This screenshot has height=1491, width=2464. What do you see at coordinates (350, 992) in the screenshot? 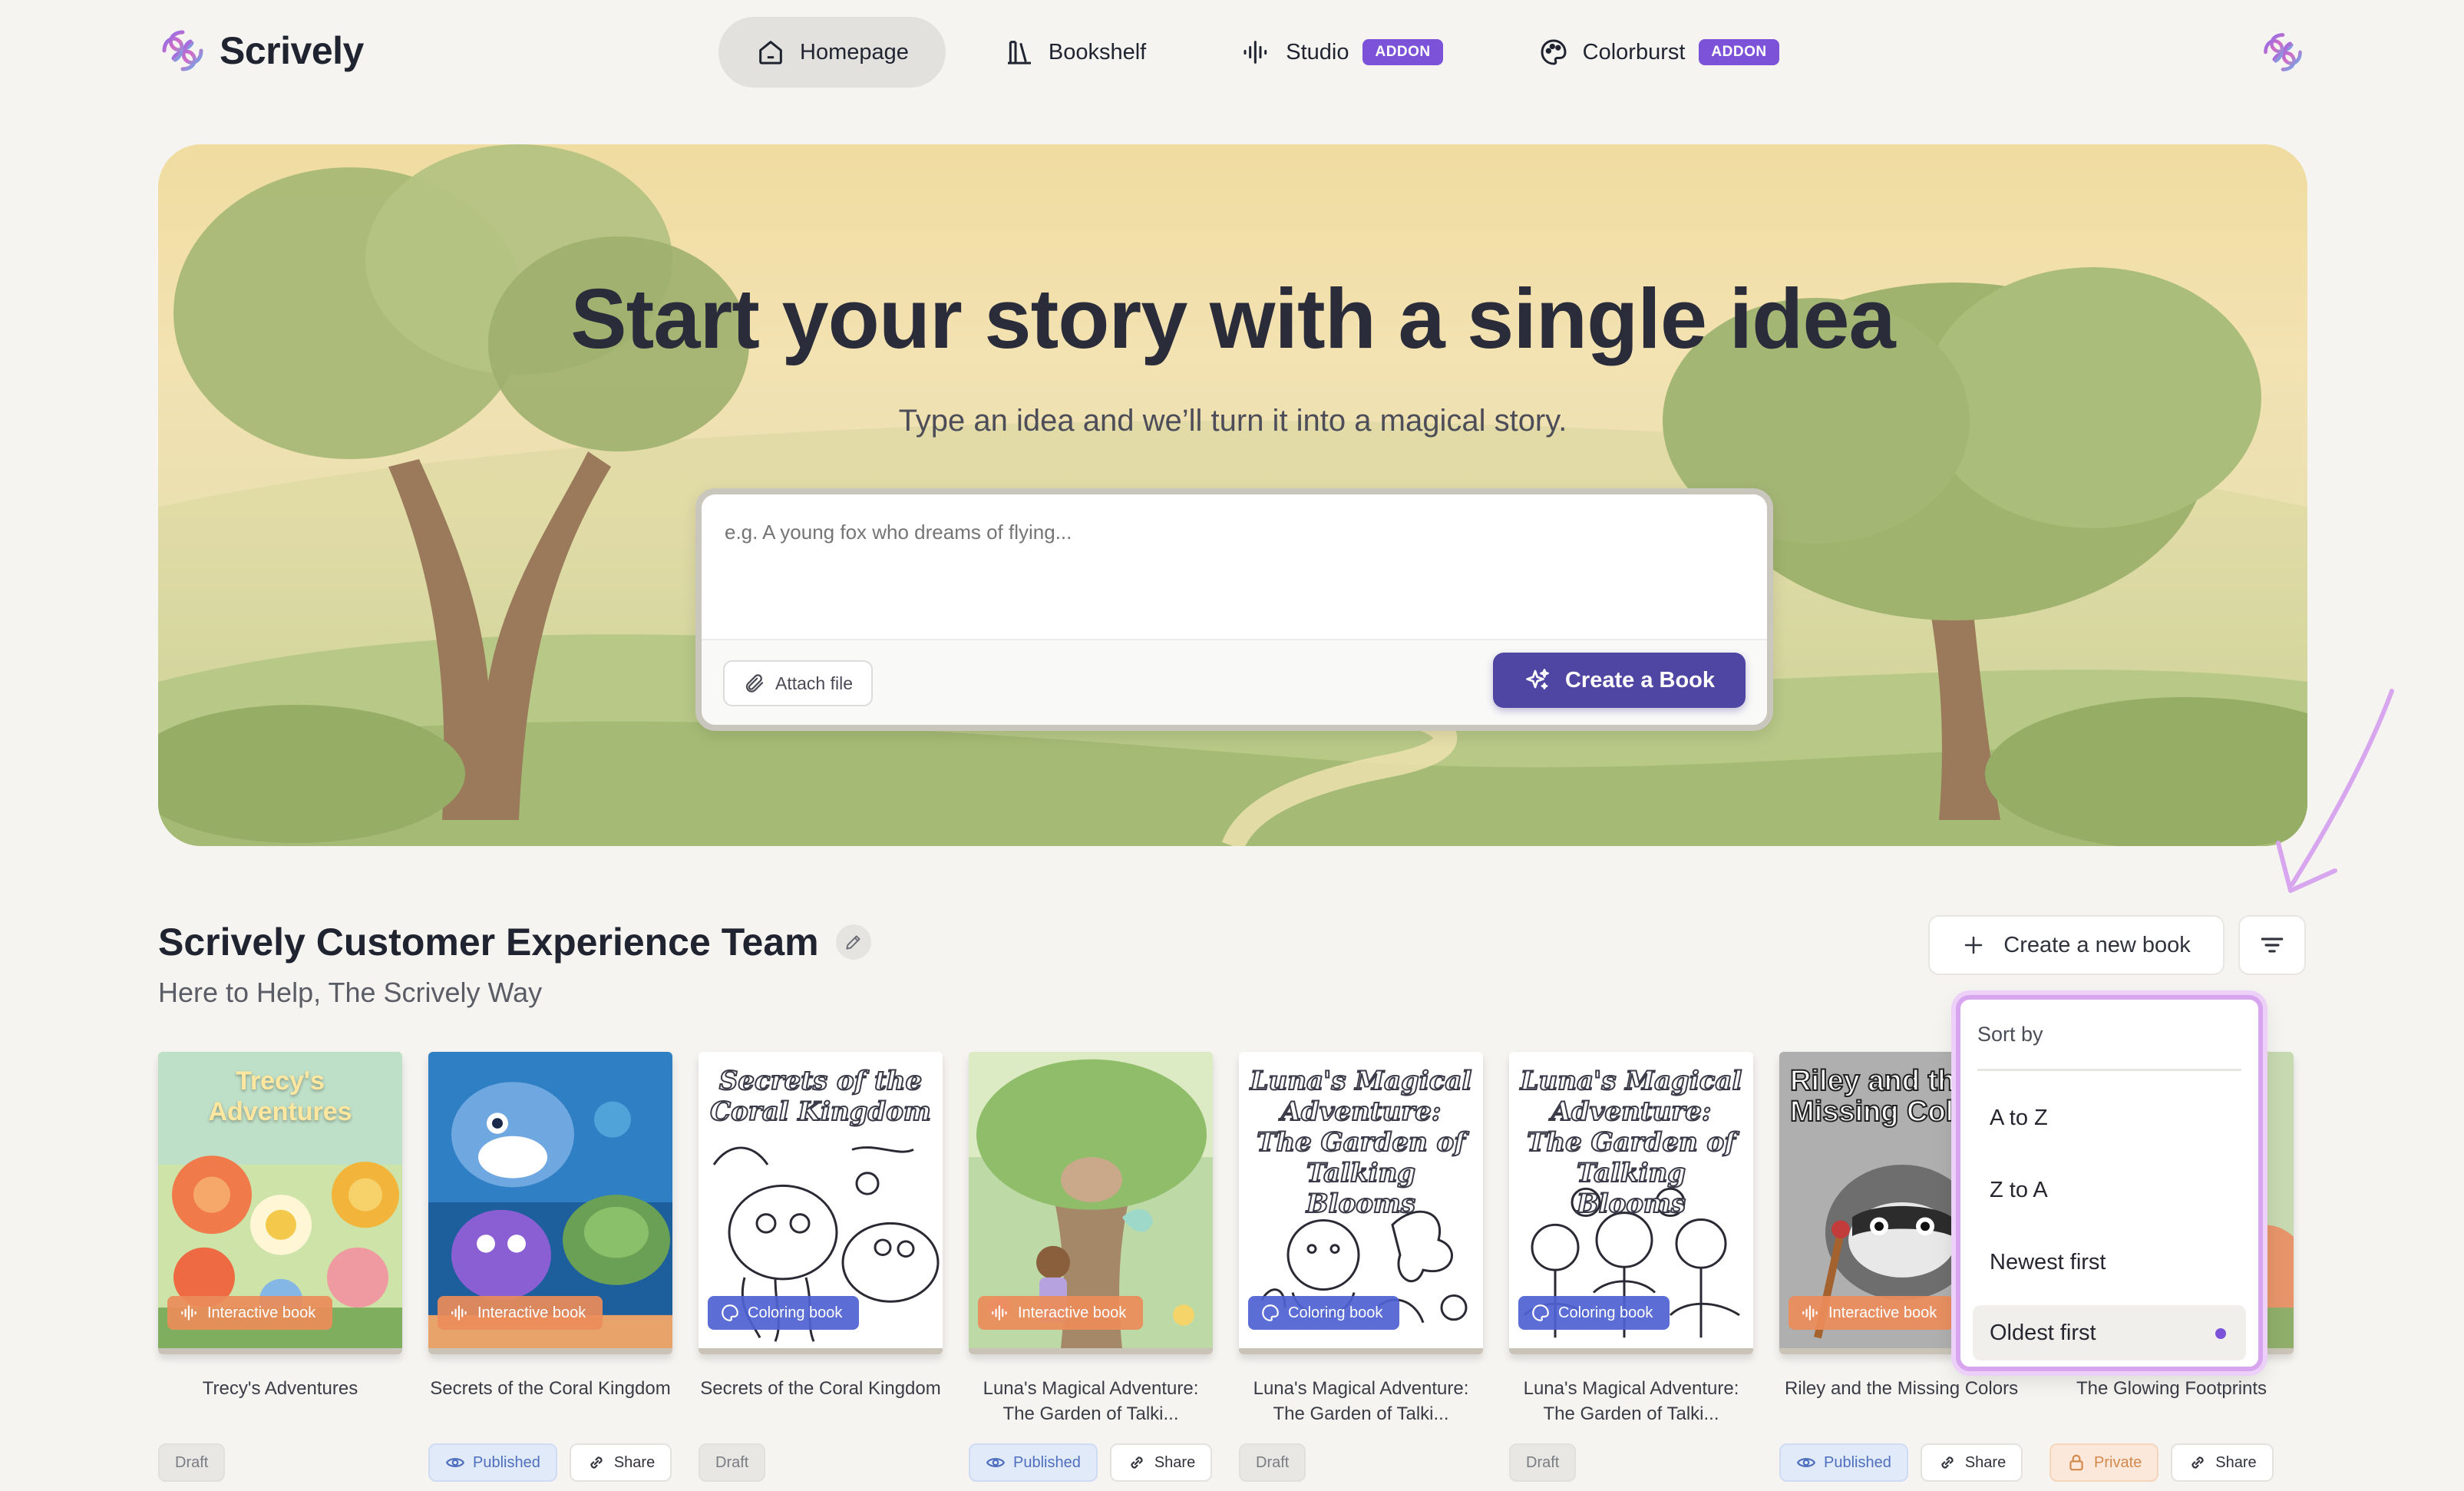
I see `team-subtitle: Here to Help, The Scrively Way` at bounding box center [350, 992].